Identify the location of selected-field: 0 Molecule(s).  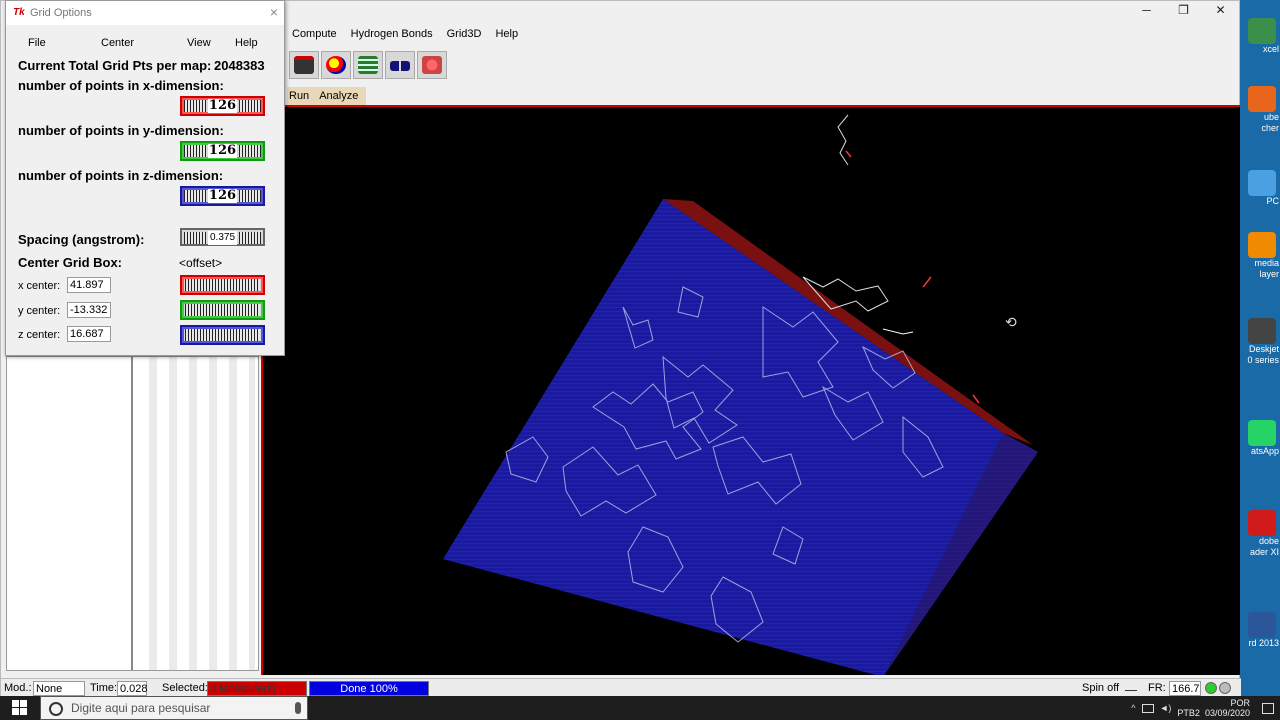
(257, 688).